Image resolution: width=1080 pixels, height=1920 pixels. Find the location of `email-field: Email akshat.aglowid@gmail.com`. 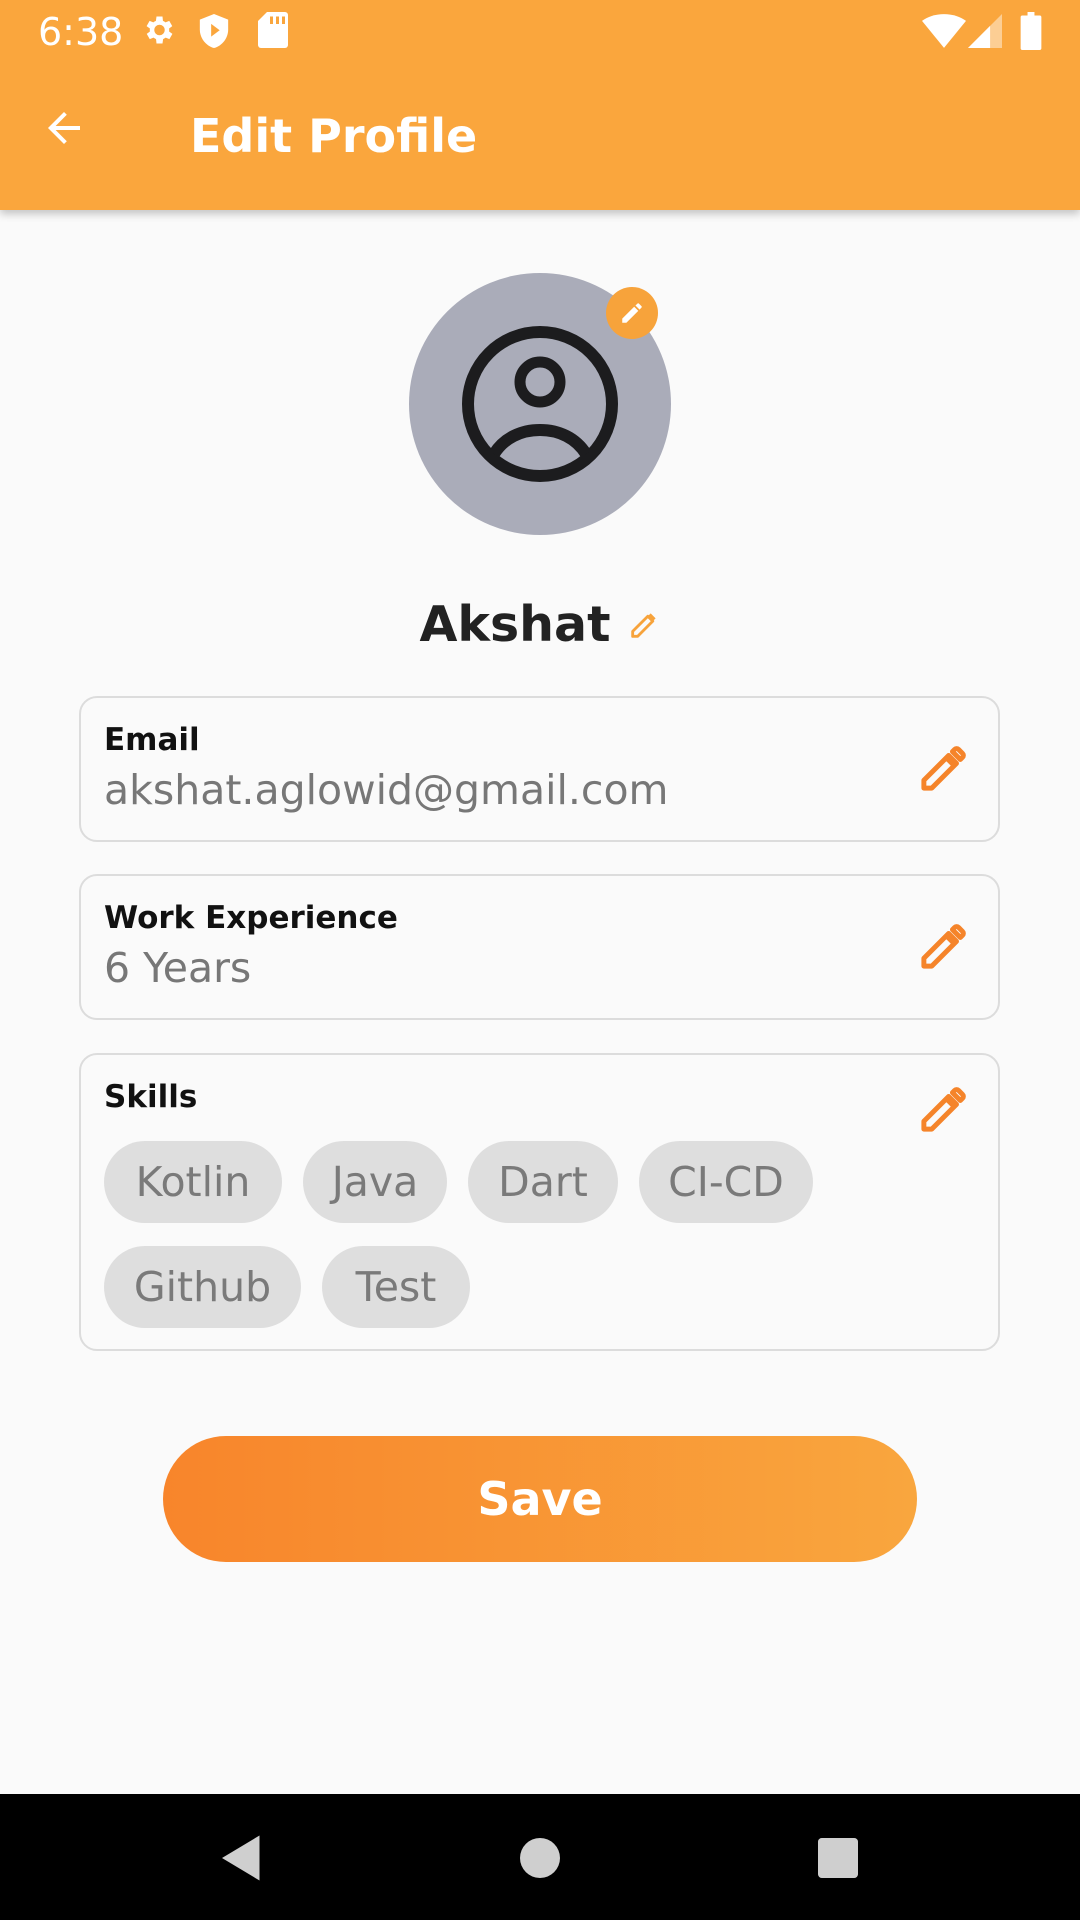

email-field: Email akshat.aglowid@gmail.com is located at coordinates (539, 769).